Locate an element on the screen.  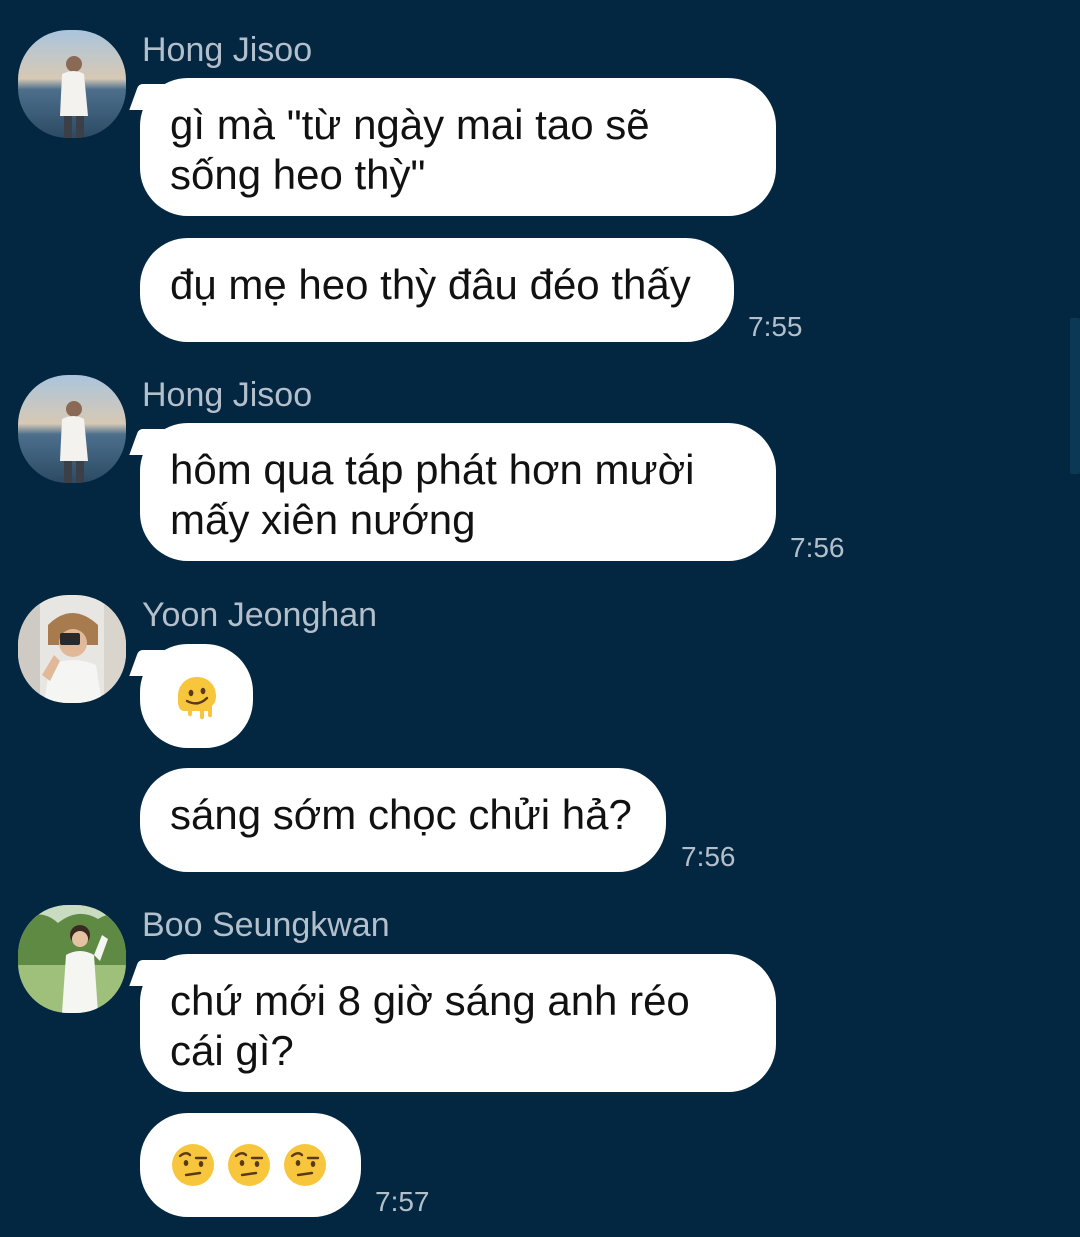
message-text: chứ mới 8 giờ sáng anh réo cái gì? is located at coordinates (430, 1025).